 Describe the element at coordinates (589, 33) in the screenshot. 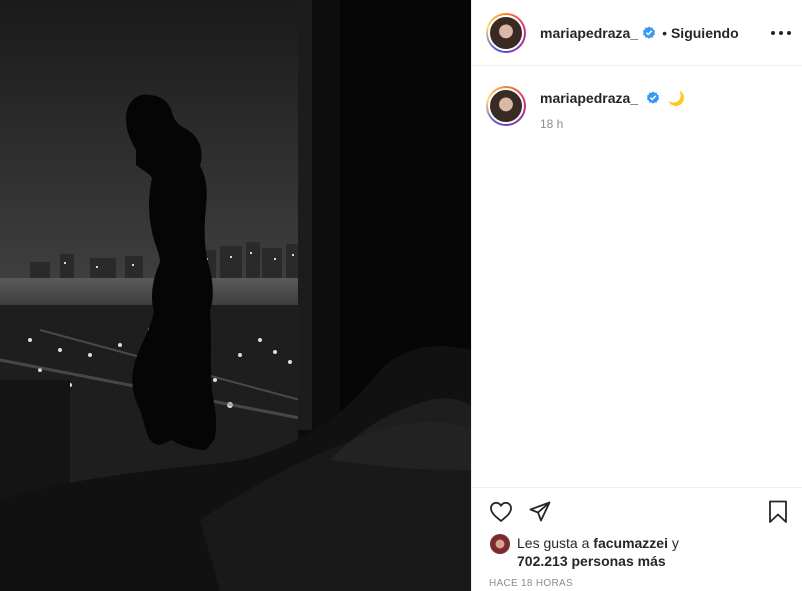

I see `author-username: mariapedraza_` at that location.